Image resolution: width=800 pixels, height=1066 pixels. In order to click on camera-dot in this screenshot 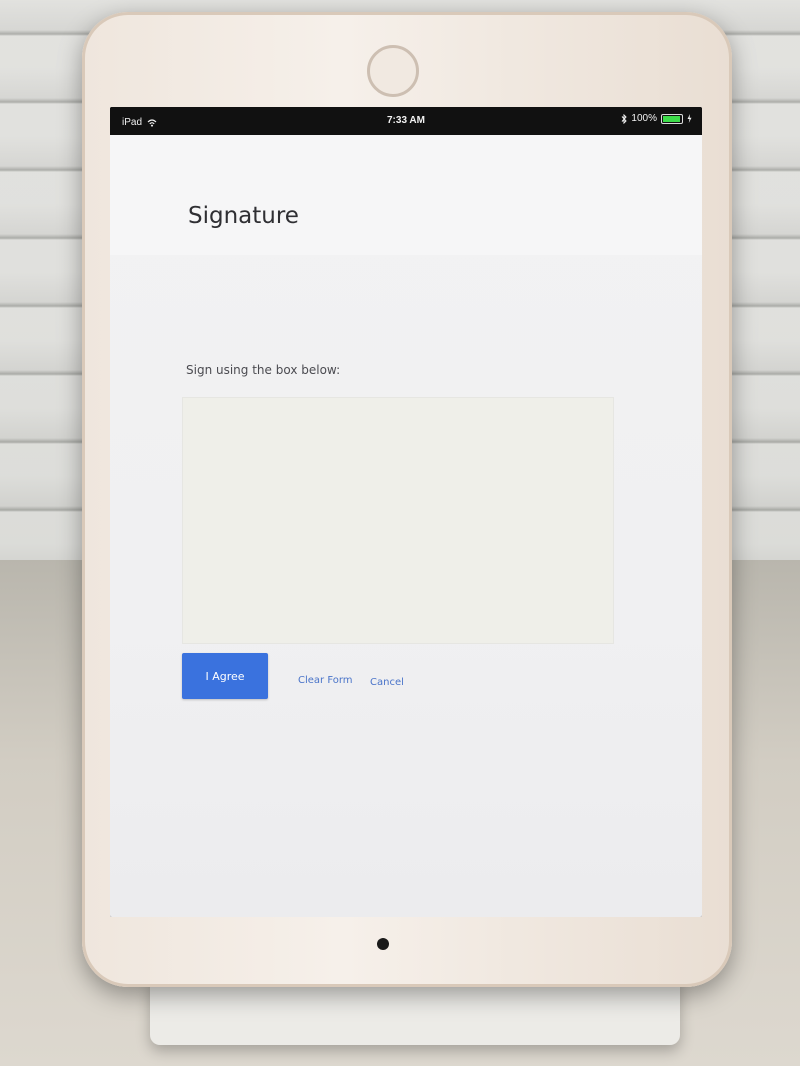, I will do `click(383, 944)`.